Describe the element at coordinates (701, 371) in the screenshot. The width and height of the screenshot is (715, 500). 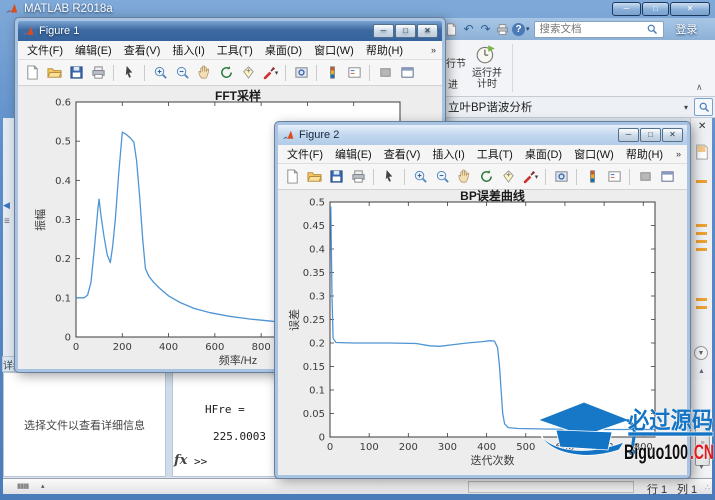
I see `scroll-up-icon: ▲` at that location.